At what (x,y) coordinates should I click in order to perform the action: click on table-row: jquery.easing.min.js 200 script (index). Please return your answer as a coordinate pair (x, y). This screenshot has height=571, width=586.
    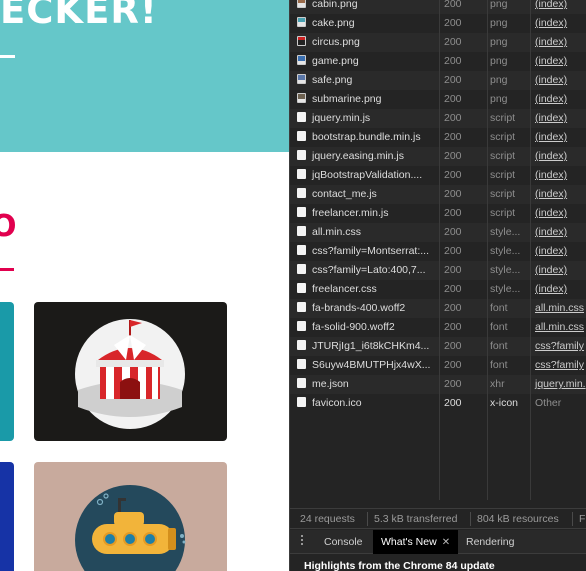
    Looking at the image, I should click on (438, 156).